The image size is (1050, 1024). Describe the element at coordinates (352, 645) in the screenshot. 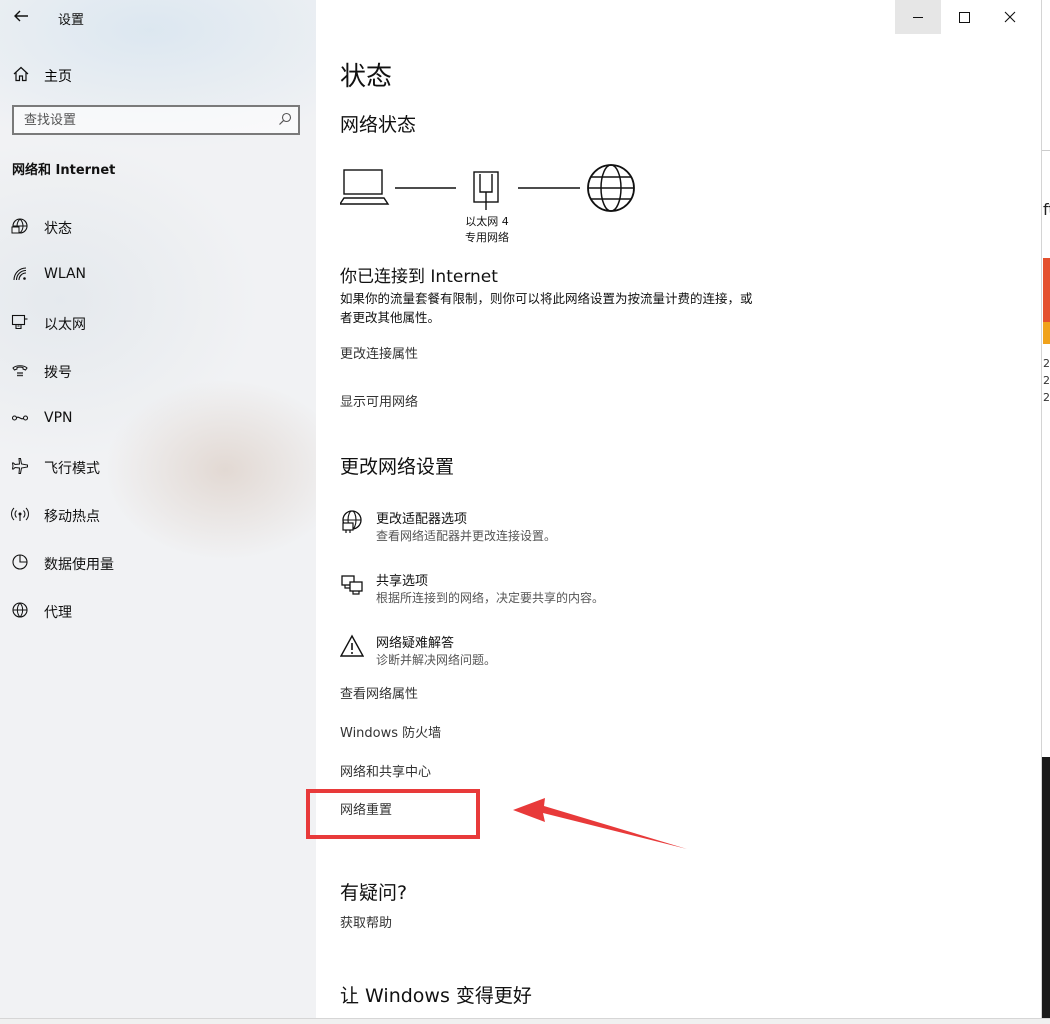

I see `warning-icon` at that location.